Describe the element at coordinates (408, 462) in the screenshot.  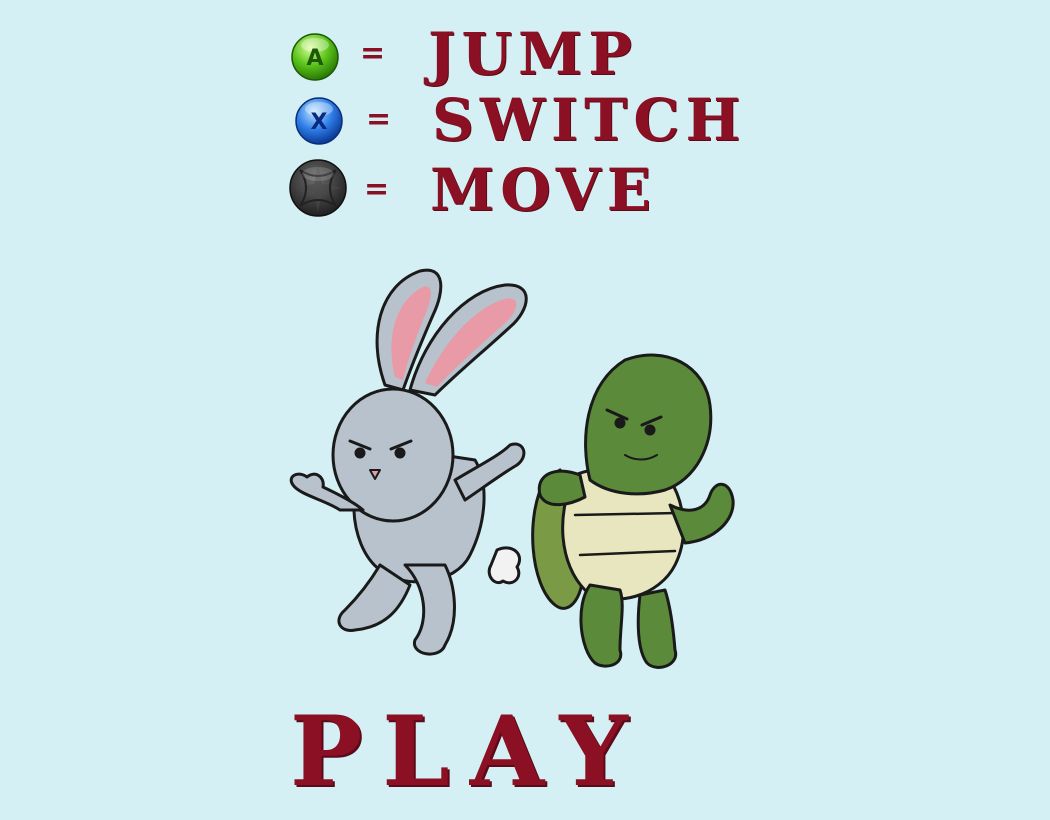
I see `rabbit-character` at that location.